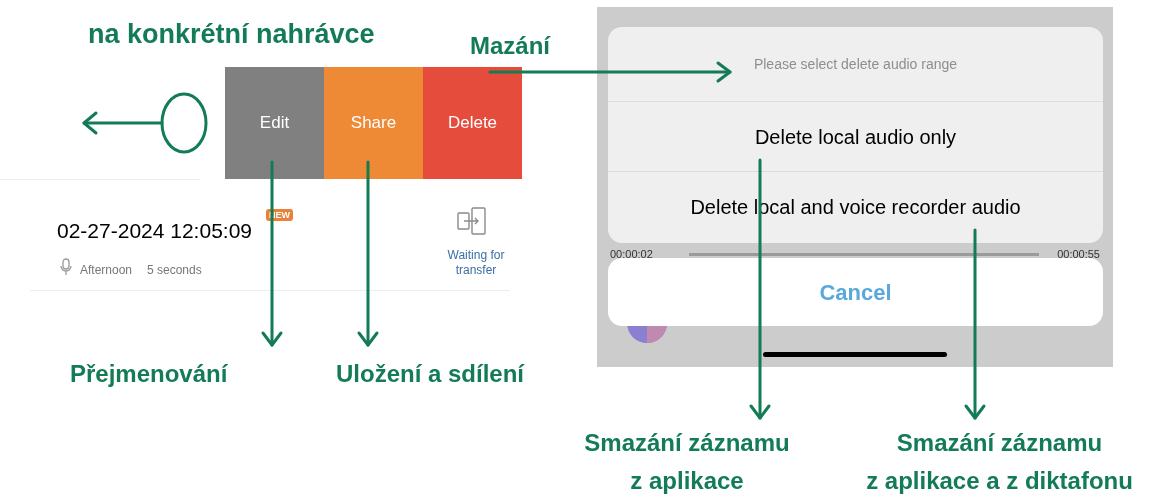 The height and width of the screenshot is (494, 1167). Describe the element at coordinates (855, 137) in the screenshot. I see `delete-option: Delete local audio only` at that location.